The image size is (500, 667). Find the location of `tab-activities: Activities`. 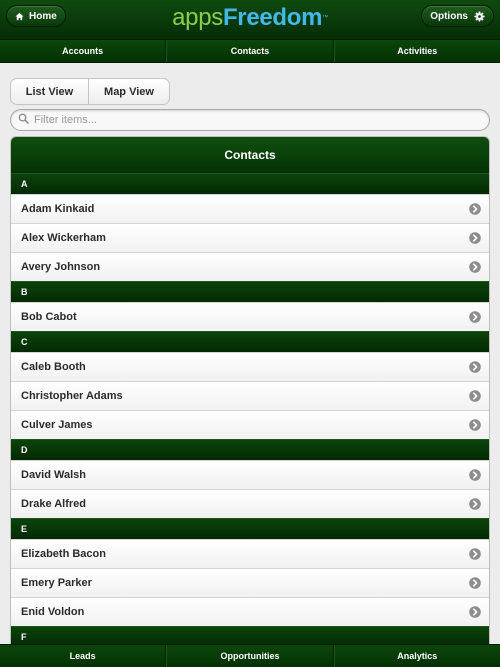

tab-activities: Activities is located at coordinates (416, 51).